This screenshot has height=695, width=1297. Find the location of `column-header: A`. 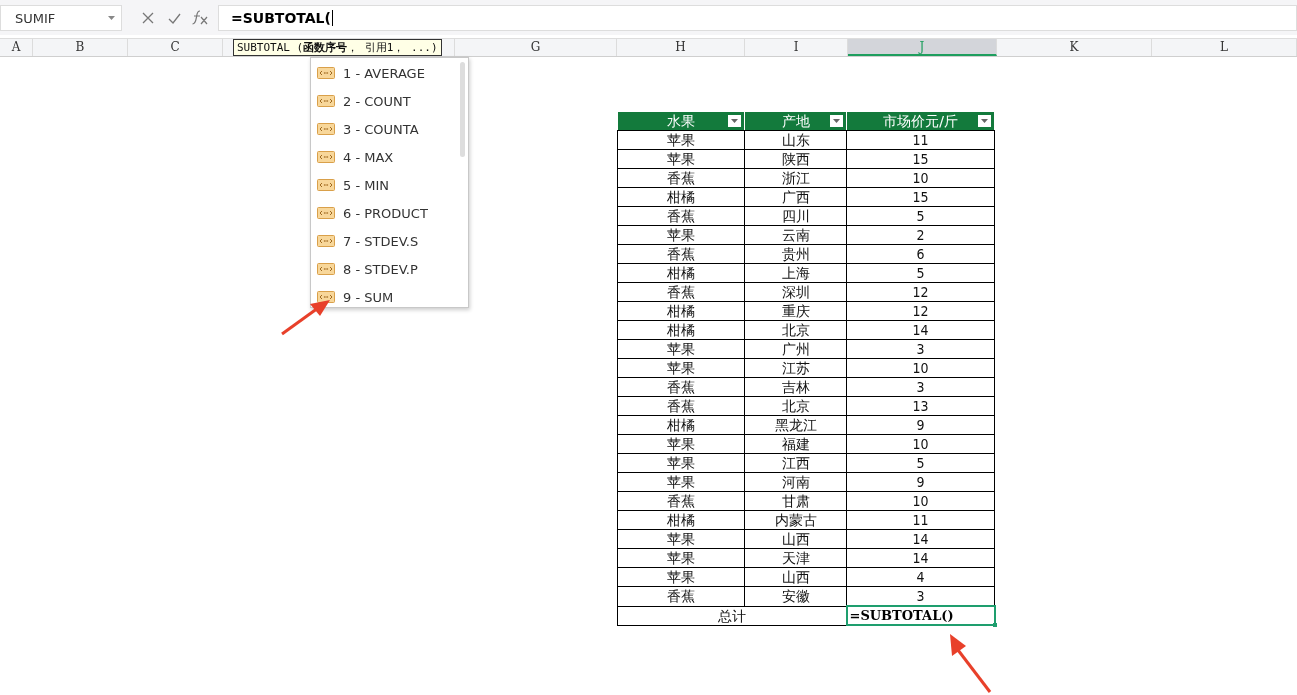

column-header: A is located at coordinates (16, 47).